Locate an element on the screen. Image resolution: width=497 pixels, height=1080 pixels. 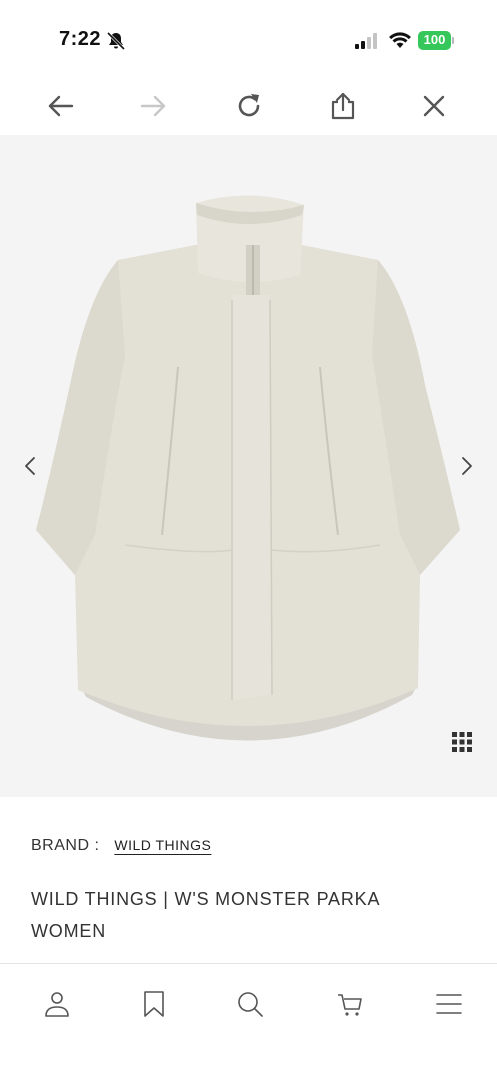
prev-image-button is located at coordinates (30, 466).